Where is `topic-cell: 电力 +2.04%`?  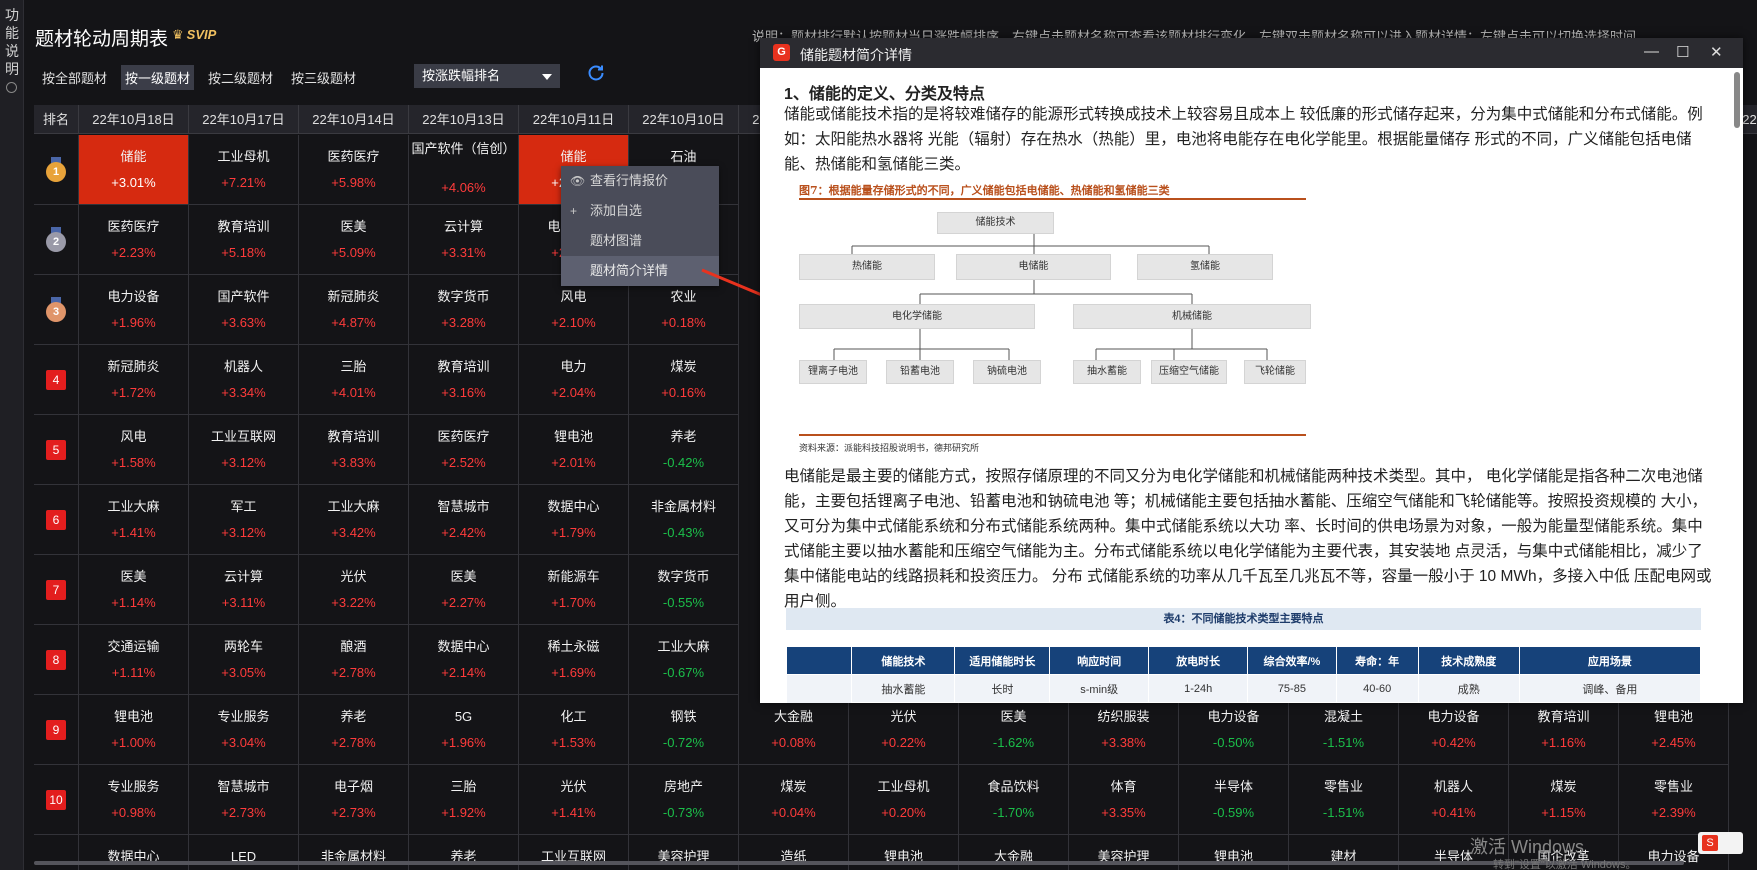 topic-cell: 电力 +2.04% is located at coordinates (574, 380).